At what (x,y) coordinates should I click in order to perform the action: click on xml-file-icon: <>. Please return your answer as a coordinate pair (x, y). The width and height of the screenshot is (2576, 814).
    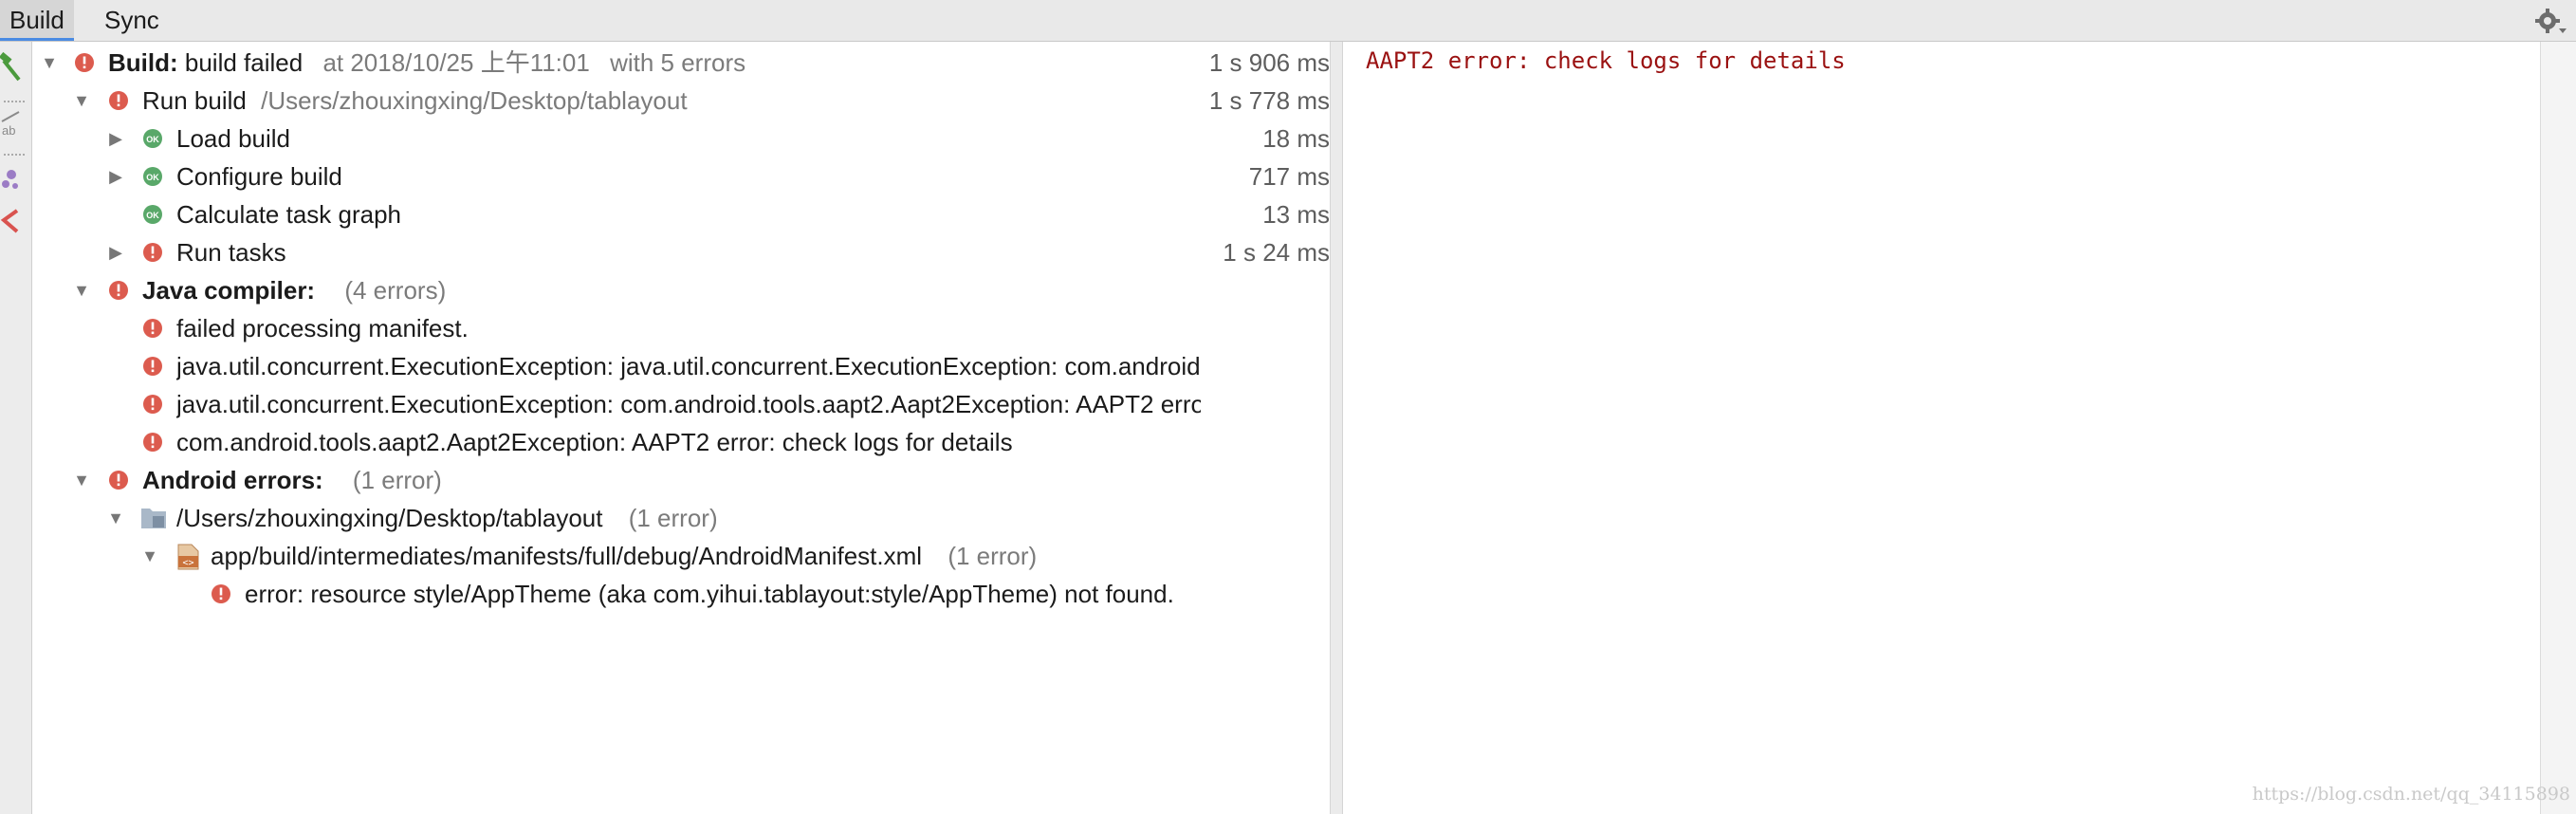
    Looking at the image, I should click on (188, 557).